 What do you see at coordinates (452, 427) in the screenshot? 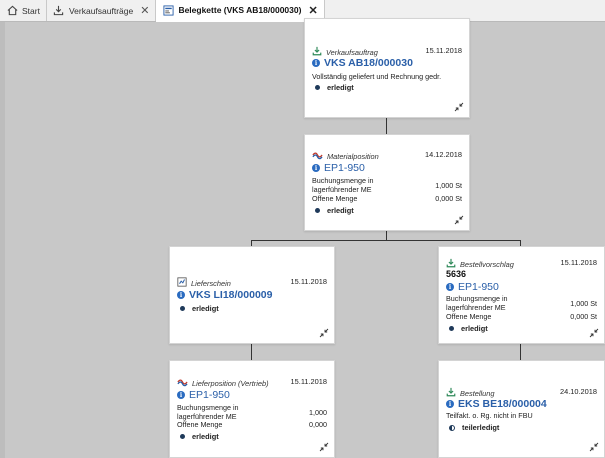
I see `status-half-dot-icon` at bounding box center [452, 427].